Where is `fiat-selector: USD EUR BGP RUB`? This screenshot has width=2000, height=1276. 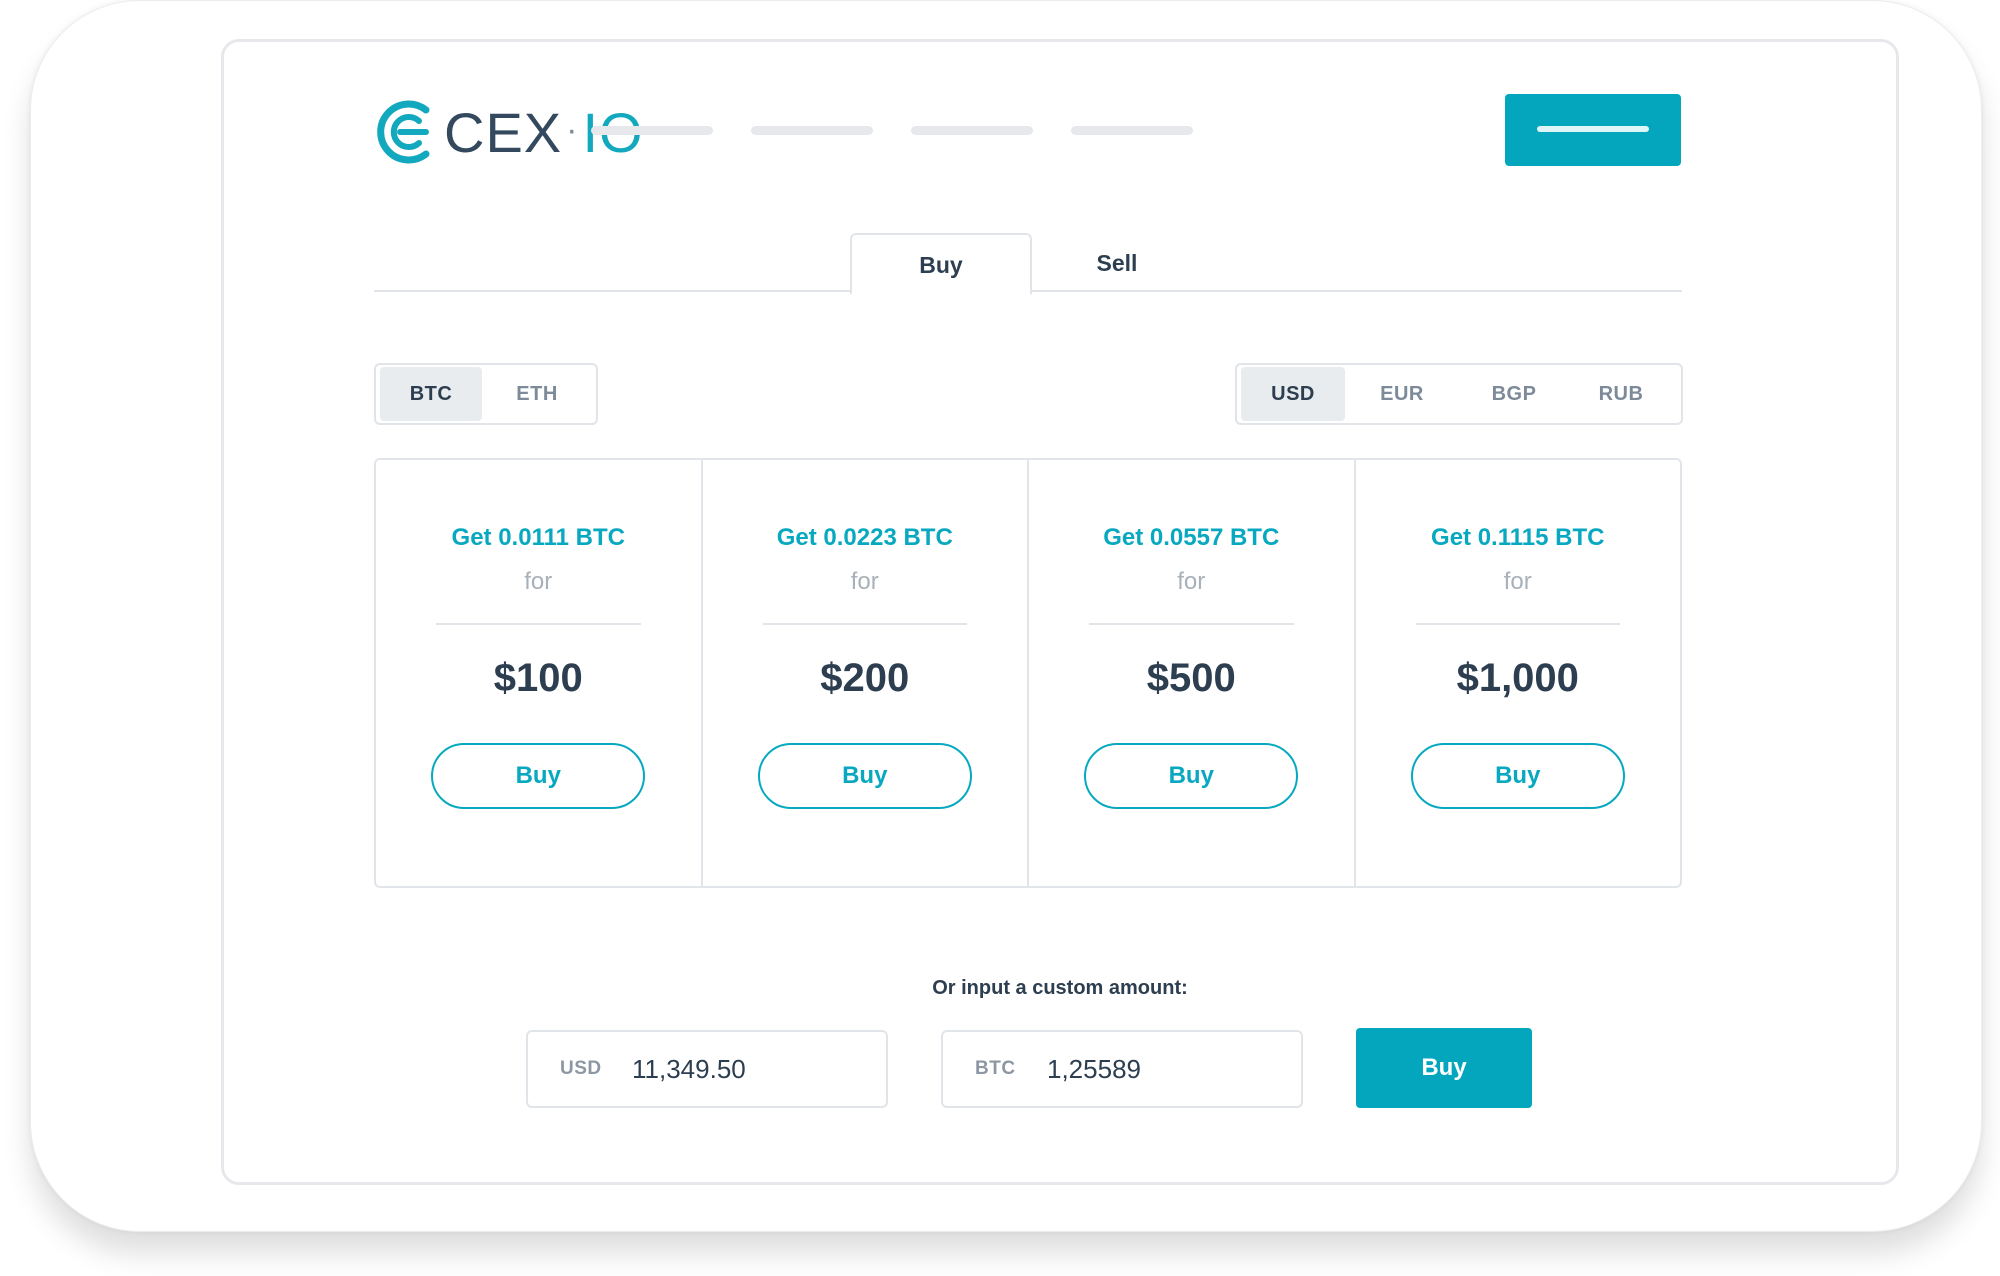 fiat-selector: USD EUR BGP RUB is located at coordinates (1459, 394).